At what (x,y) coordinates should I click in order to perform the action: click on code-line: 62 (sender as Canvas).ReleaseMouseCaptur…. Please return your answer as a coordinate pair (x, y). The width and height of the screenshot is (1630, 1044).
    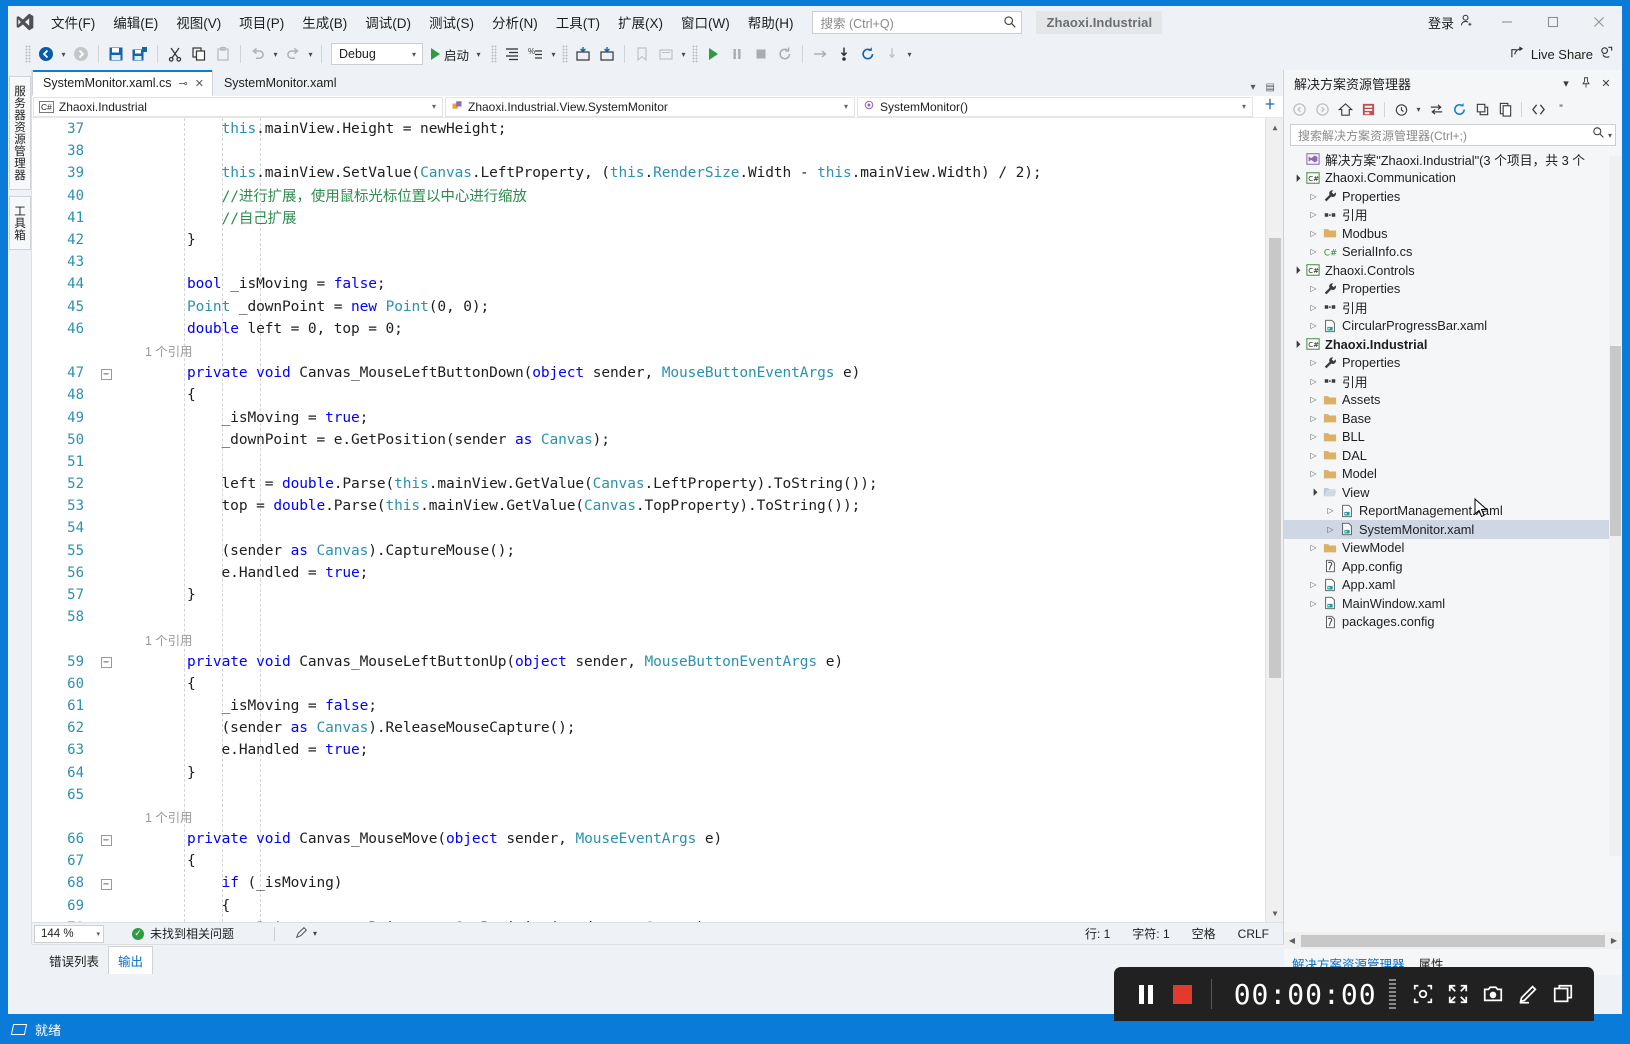
    Looking at the image, I should click on (648, 728).